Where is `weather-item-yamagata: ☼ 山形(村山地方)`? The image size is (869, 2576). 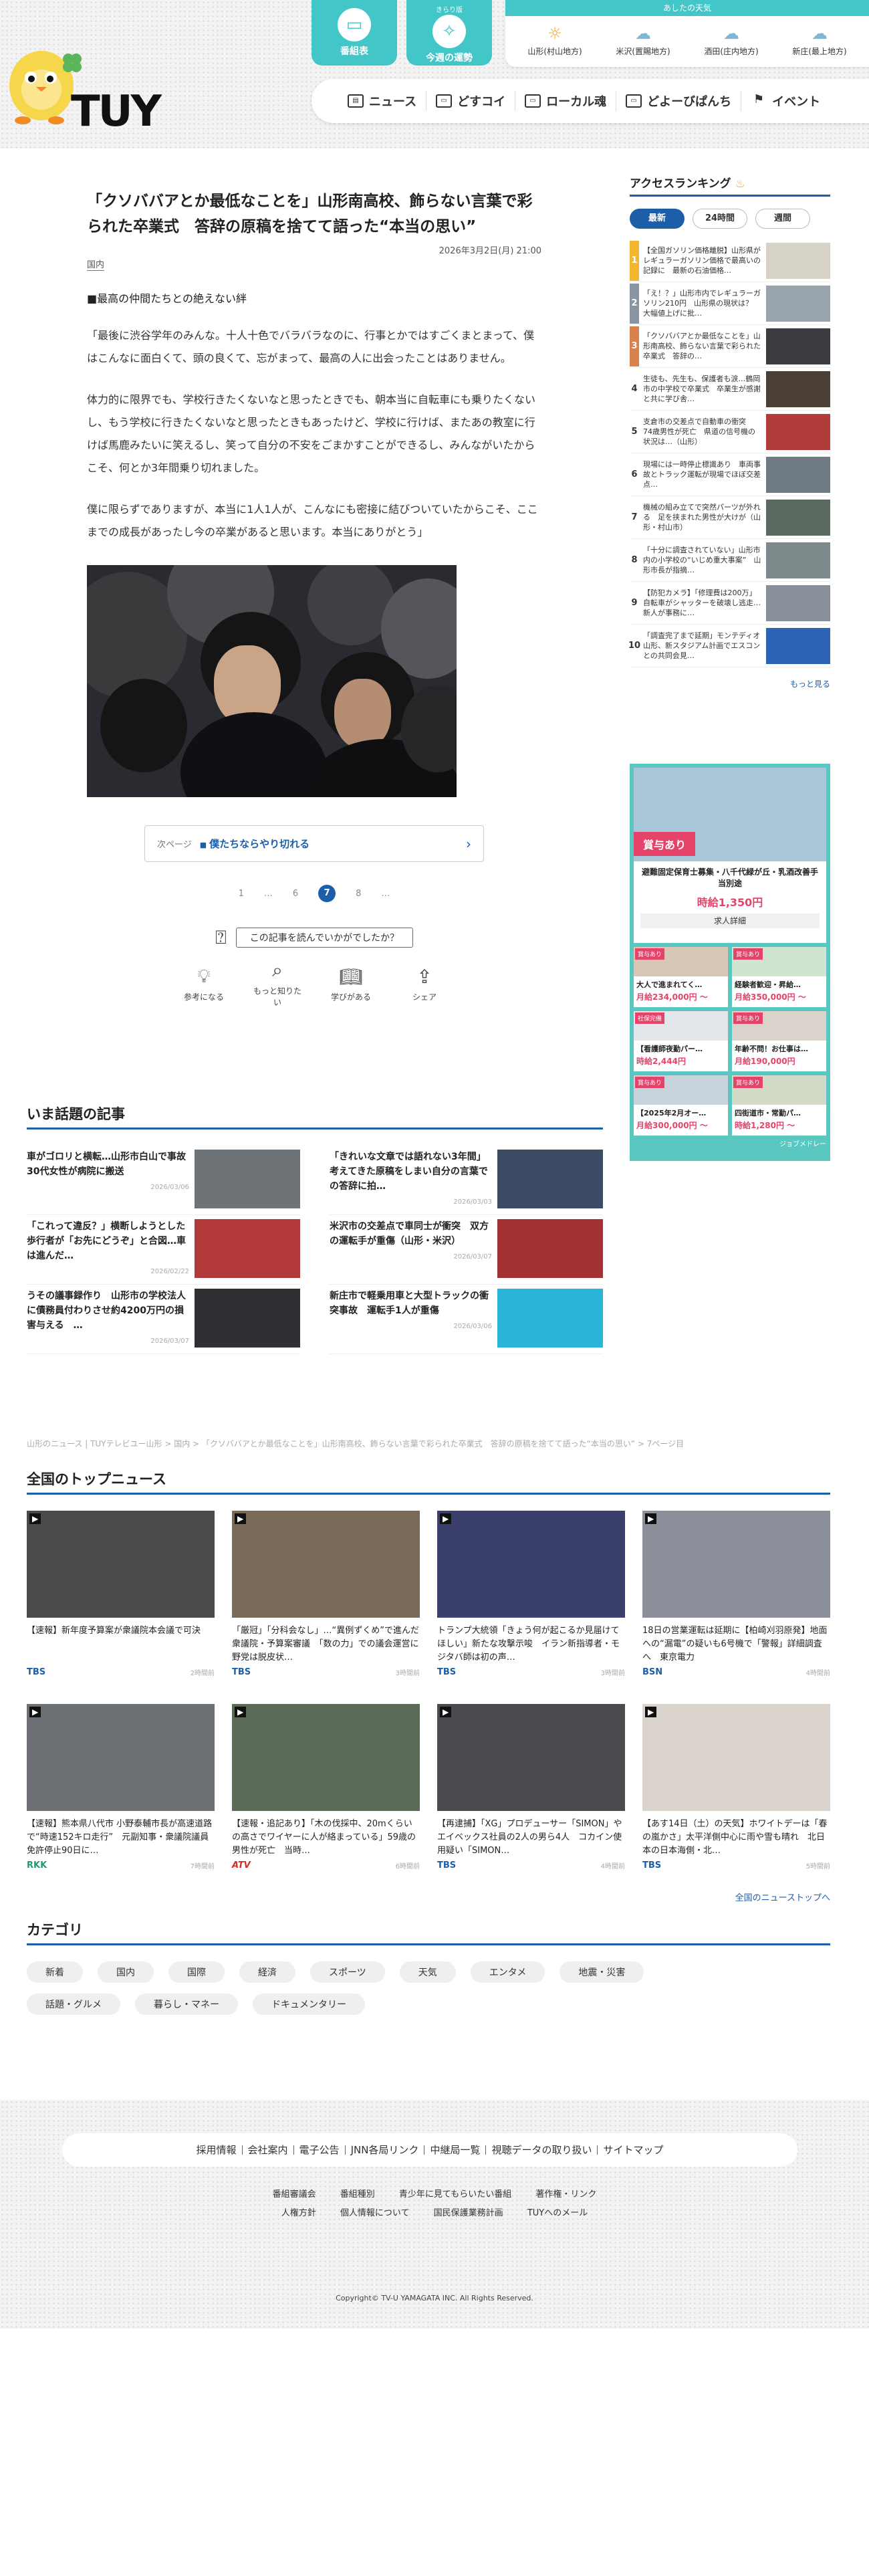
weather-item-yamagata: ☼ 山形(村山地方) is located at coordinates (555, 39).